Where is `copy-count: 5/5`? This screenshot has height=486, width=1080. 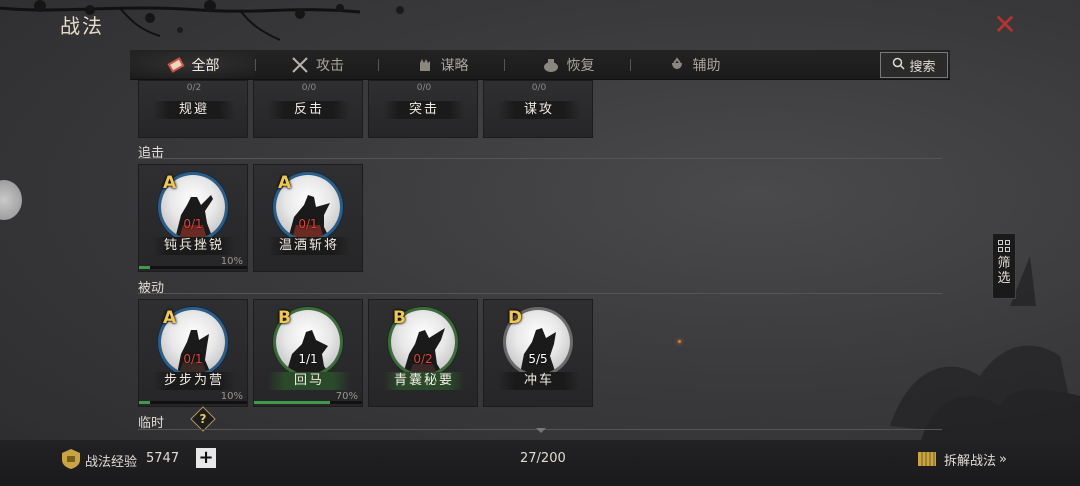
copy-count: 5/5 is located at coordinates (538, 359).